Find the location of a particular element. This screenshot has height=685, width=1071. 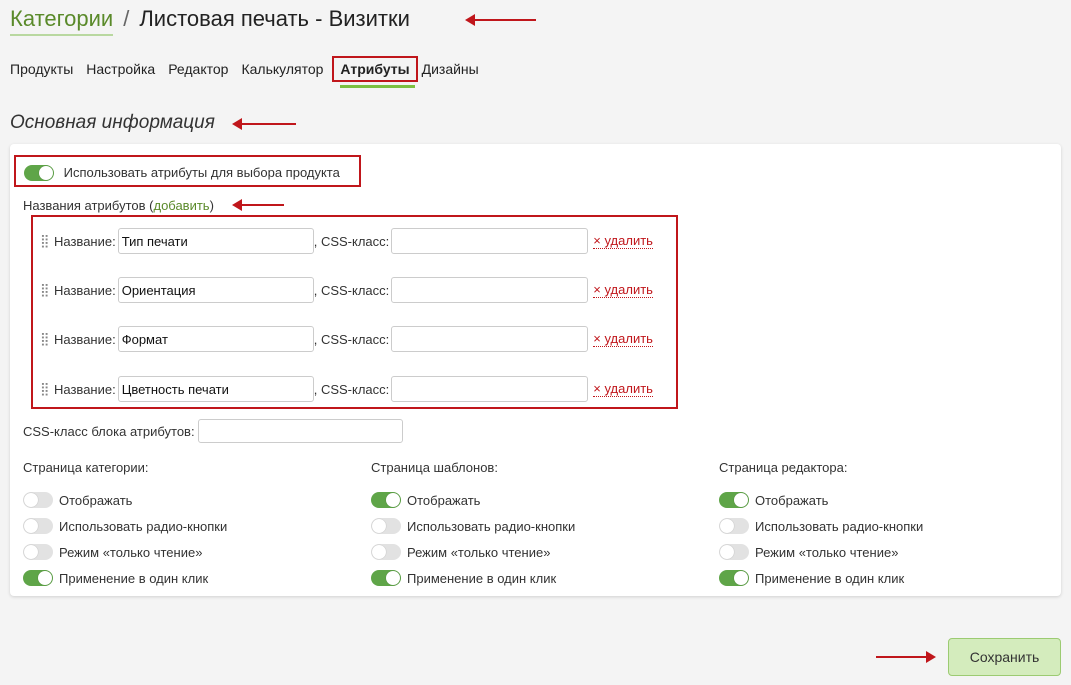

block-css-input is located at coordinates (300, 431).